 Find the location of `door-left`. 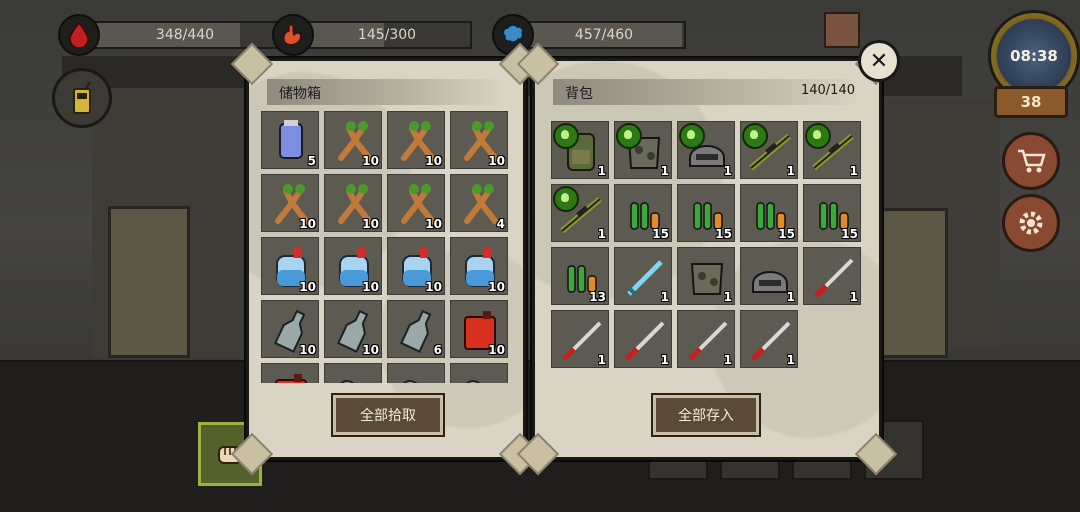

door-left is located at coordinates (149, 282).